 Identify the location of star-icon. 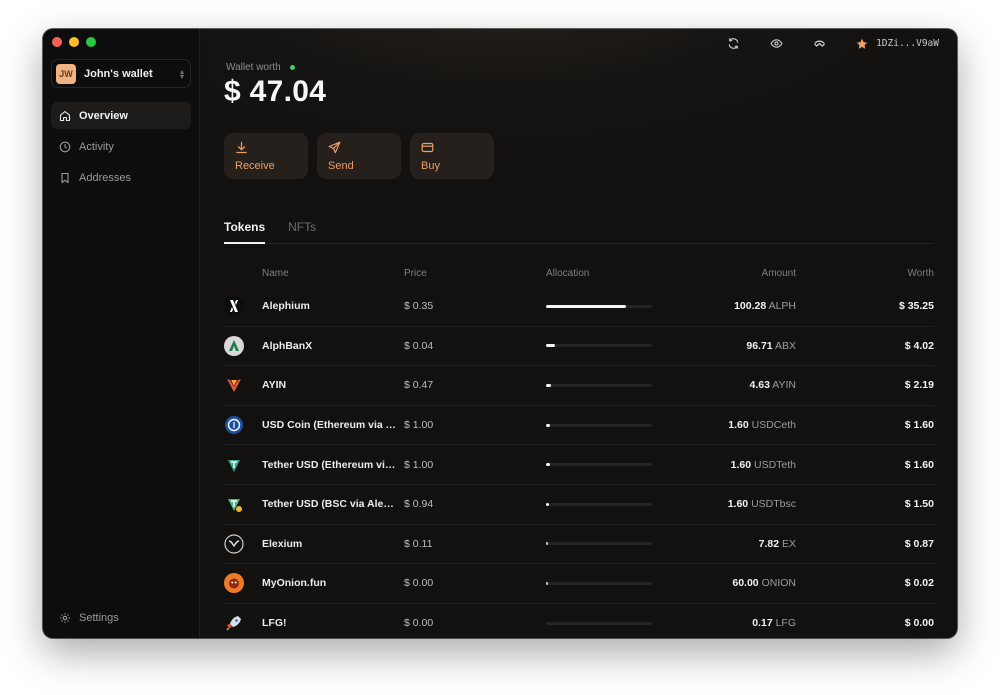
(862, 43).